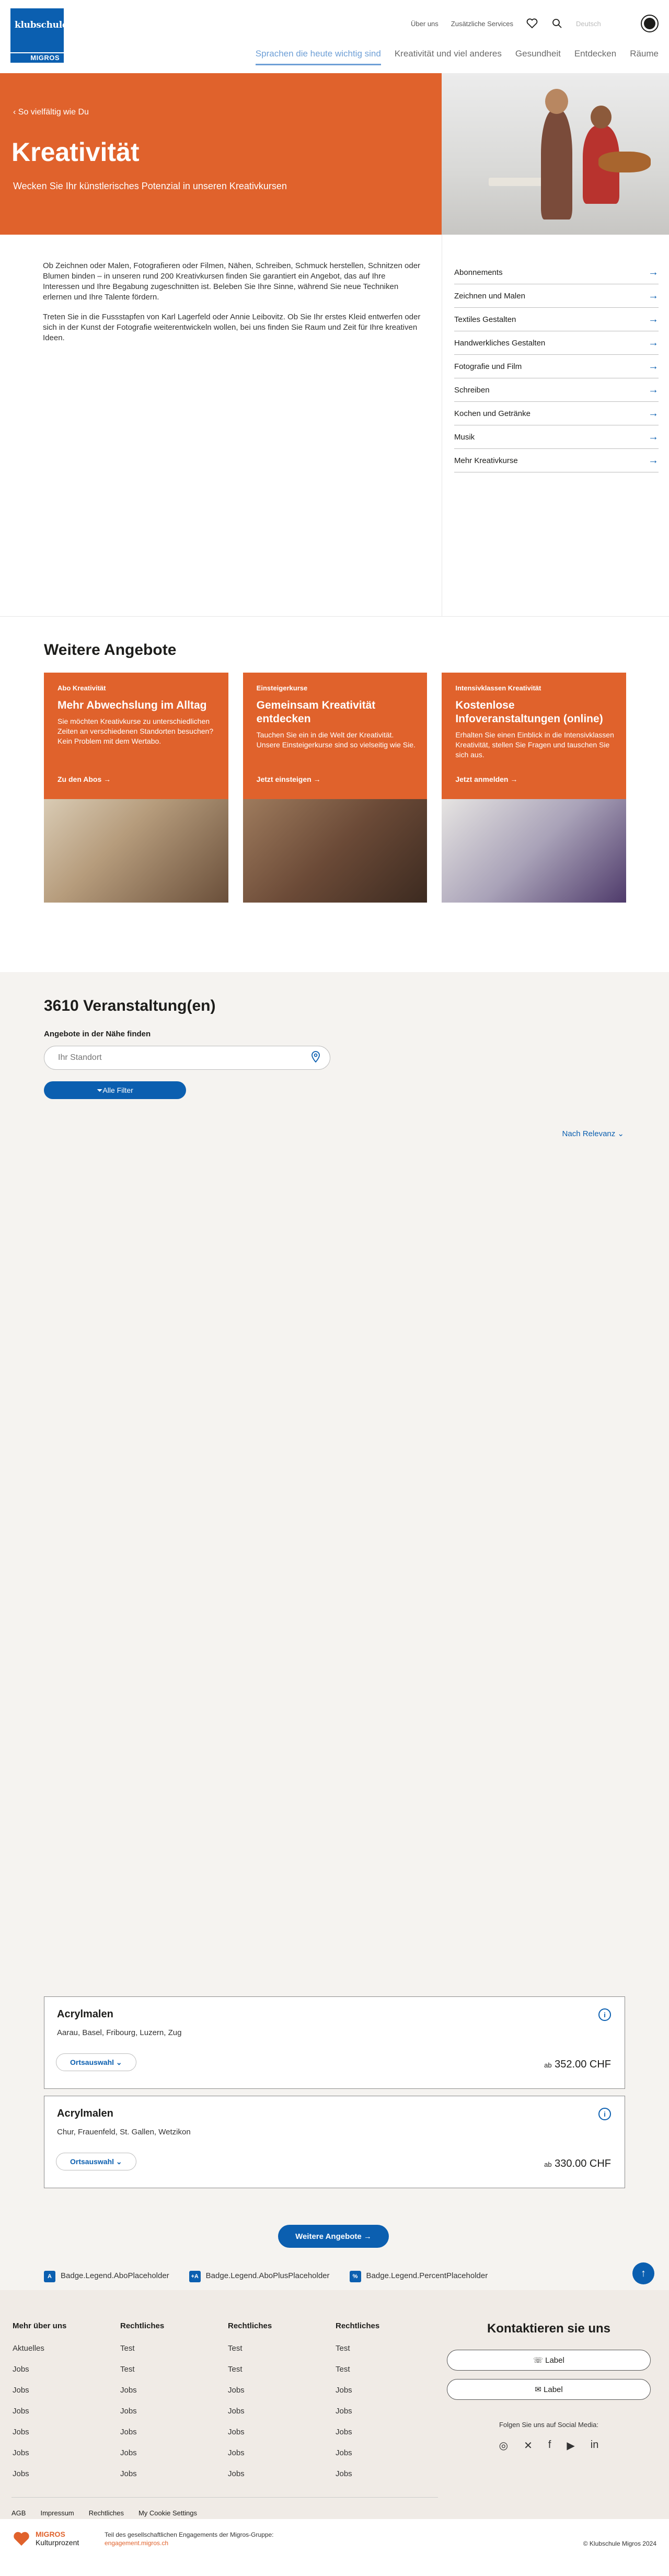 The image size is (669, 2576). Describe the element at coordinates (18, 2513) in the screenshot. I see `agb-link: AGB` at that location.